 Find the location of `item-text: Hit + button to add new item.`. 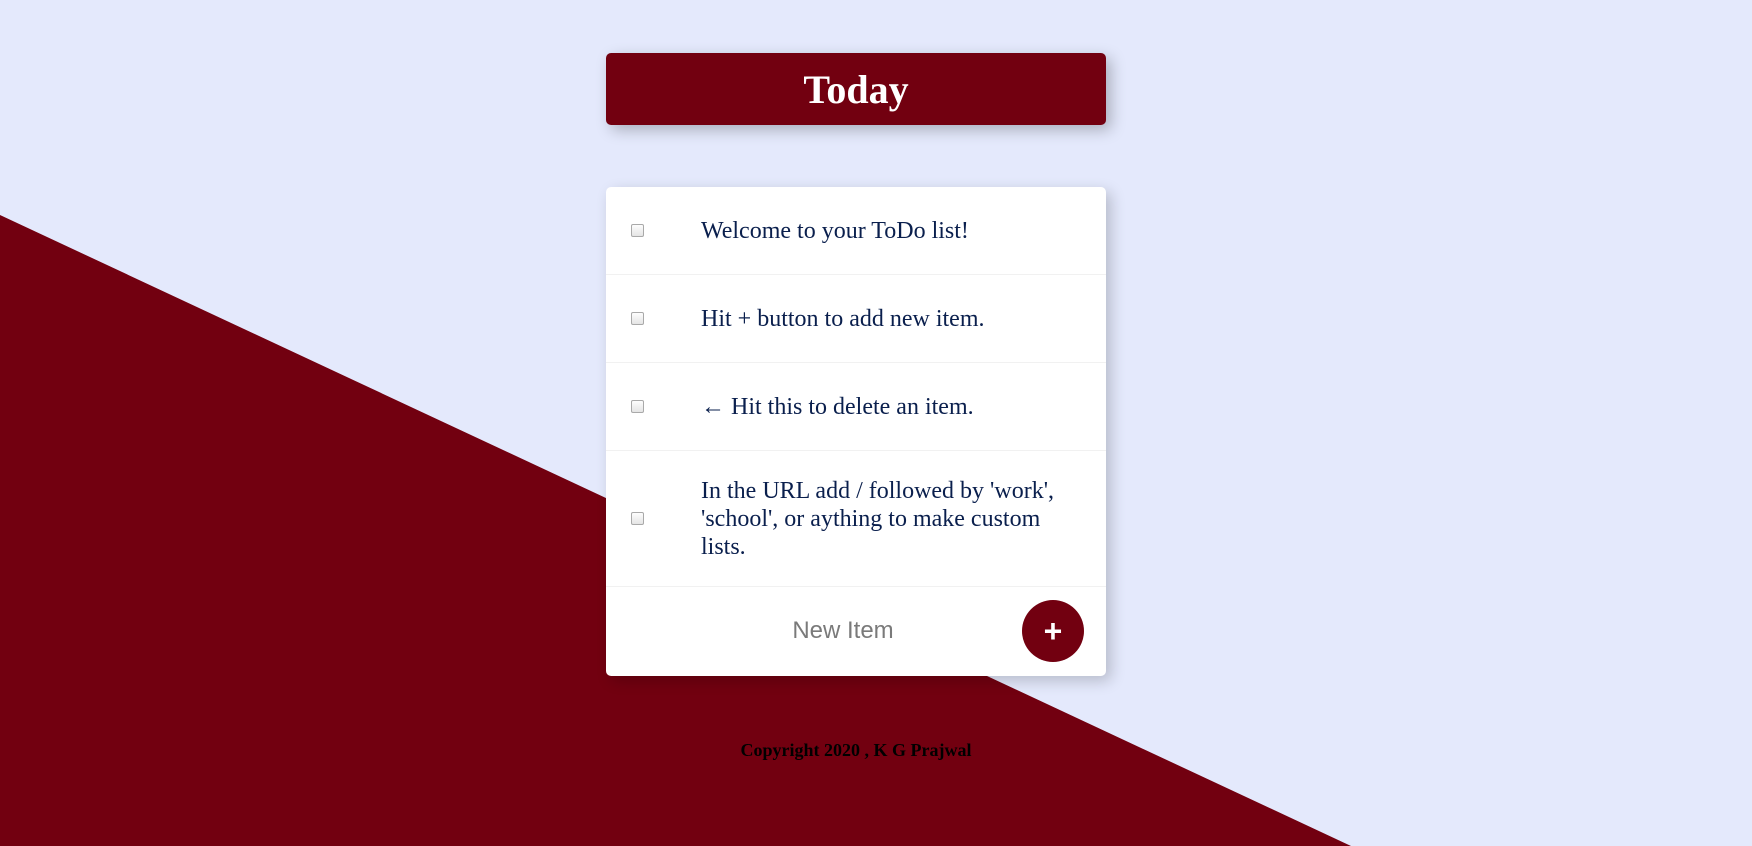

item-text: Hit + button to add new item. is located at coordinates (843, 318).